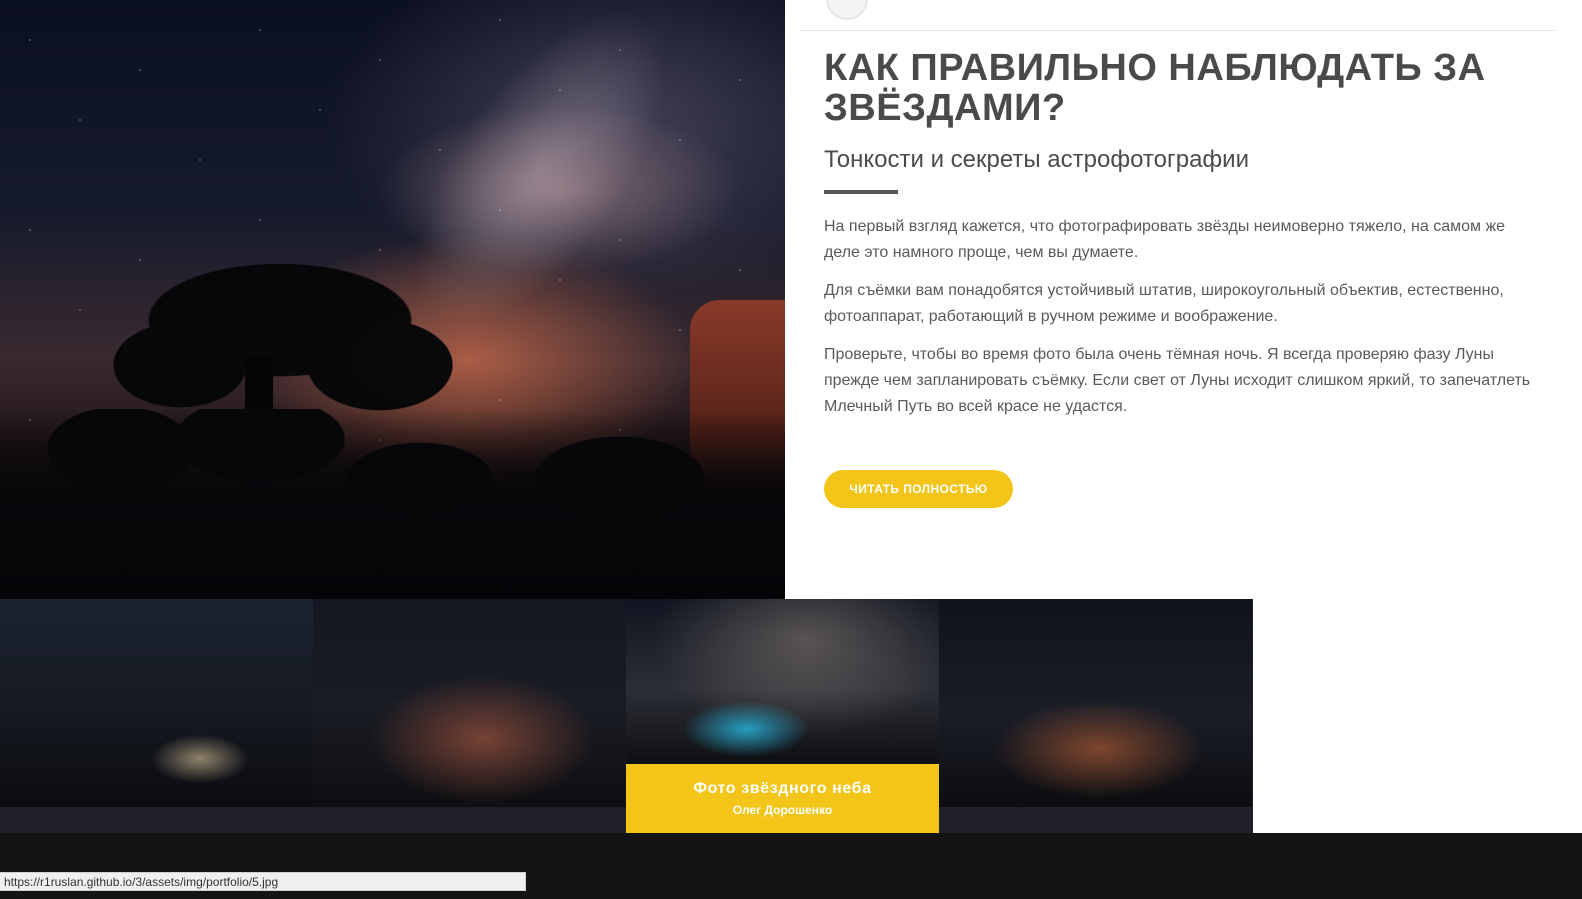 The height and width of the screenshot is (899, 1582). Describe the element at coordinates (1178, 30) in the screenshot. I see `top-divider` at that location.